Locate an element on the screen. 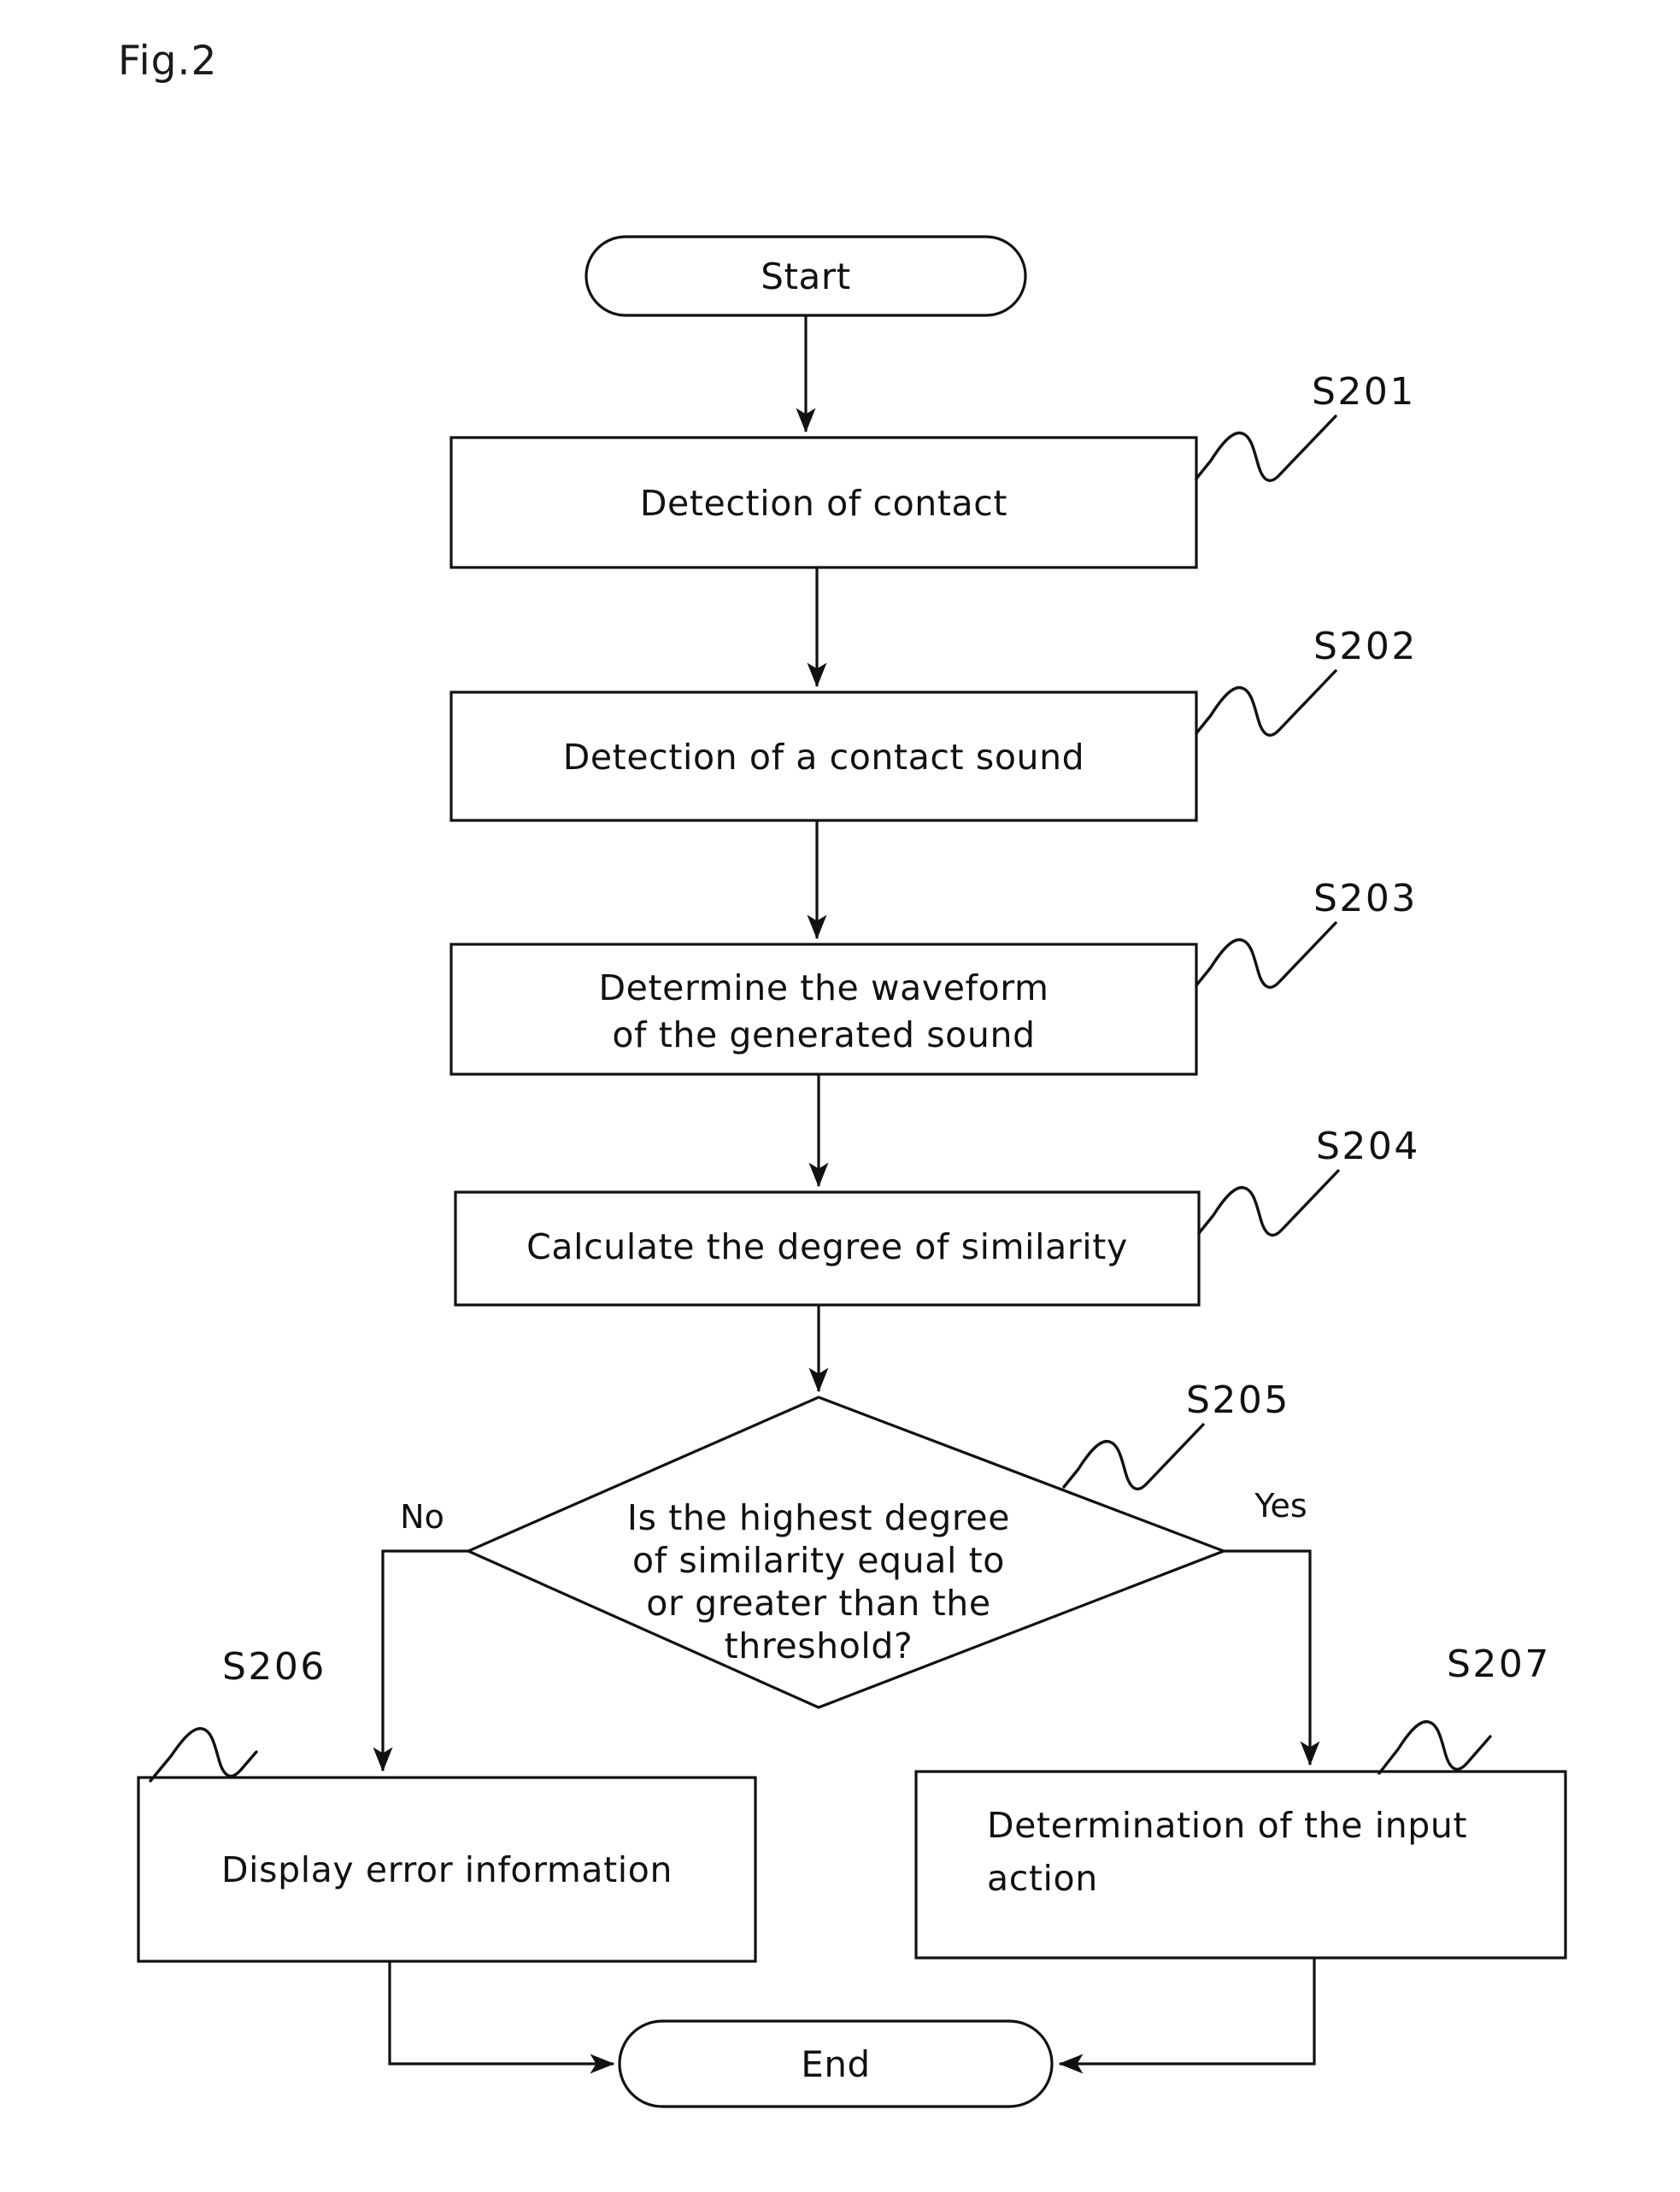 The image size is (1680, 2192). s204-label: Calculate the degree of similarity is located at coordinates (827, 1246).